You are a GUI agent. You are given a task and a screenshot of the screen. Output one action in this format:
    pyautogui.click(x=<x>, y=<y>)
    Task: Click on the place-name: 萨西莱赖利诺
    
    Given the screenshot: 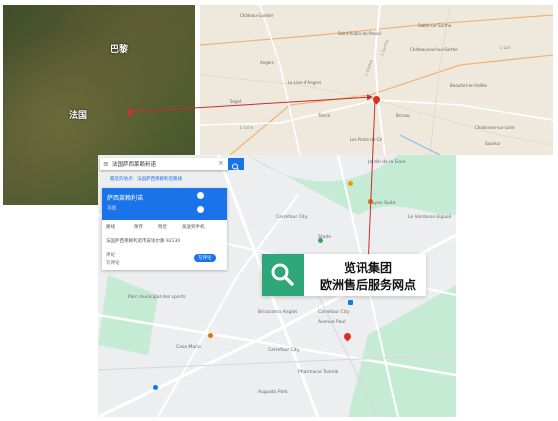 What is the action you would take?
    pyautogui.click(x=125, y=198)
    